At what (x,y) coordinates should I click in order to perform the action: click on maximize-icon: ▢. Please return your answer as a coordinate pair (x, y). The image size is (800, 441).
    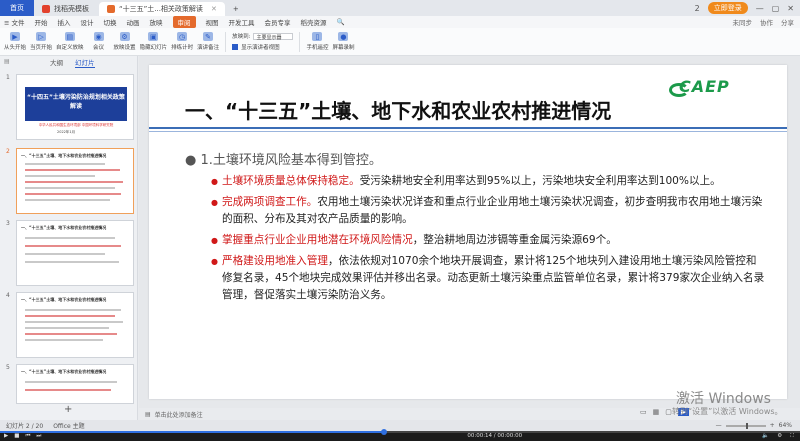
    Looking at the image, I should click on (776, 8).